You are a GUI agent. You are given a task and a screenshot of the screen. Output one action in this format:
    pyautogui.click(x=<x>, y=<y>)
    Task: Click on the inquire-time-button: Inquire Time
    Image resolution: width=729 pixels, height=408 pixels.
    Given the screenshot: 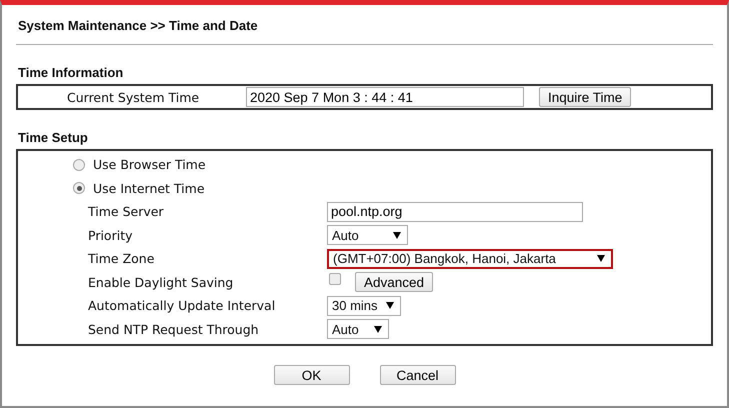 What is the action you would take?
    pyautogui.click(x=585, y=97)
    